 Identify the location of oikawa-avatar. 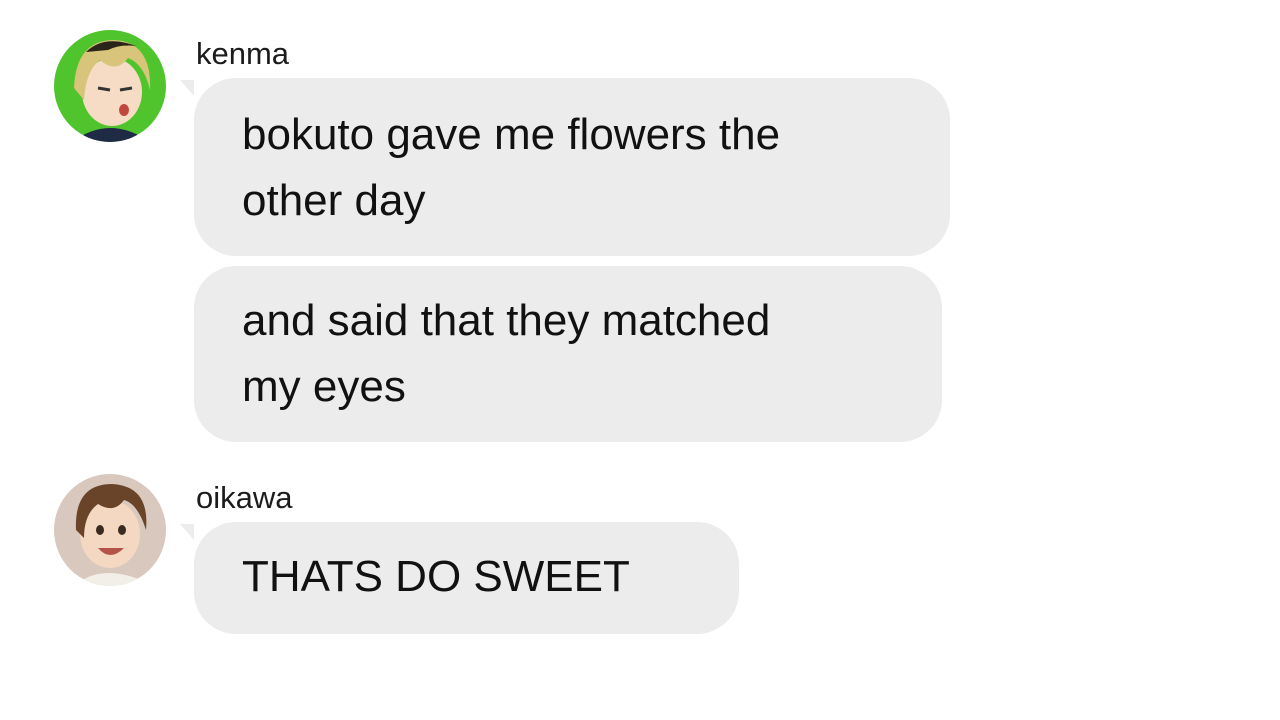
(110, 530).